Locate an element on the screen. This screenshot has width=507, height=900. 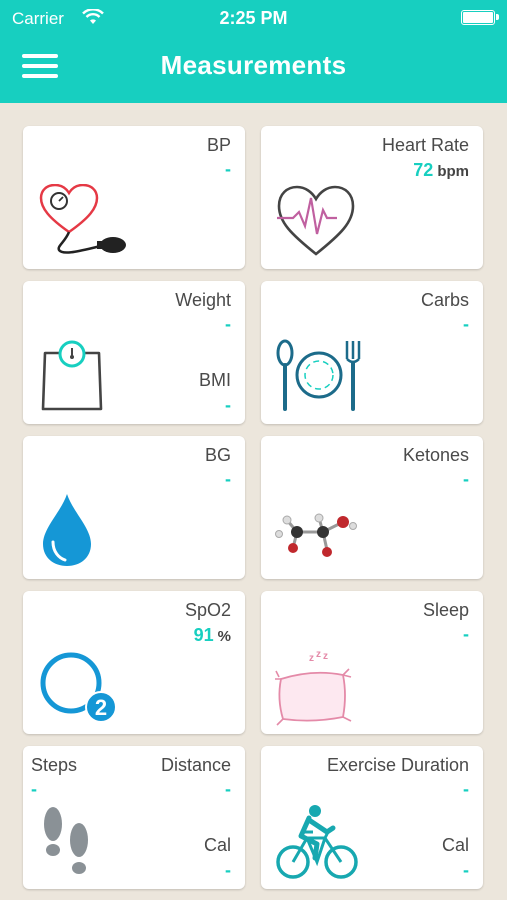
bg-value: - is located at coordinates (228, 479).